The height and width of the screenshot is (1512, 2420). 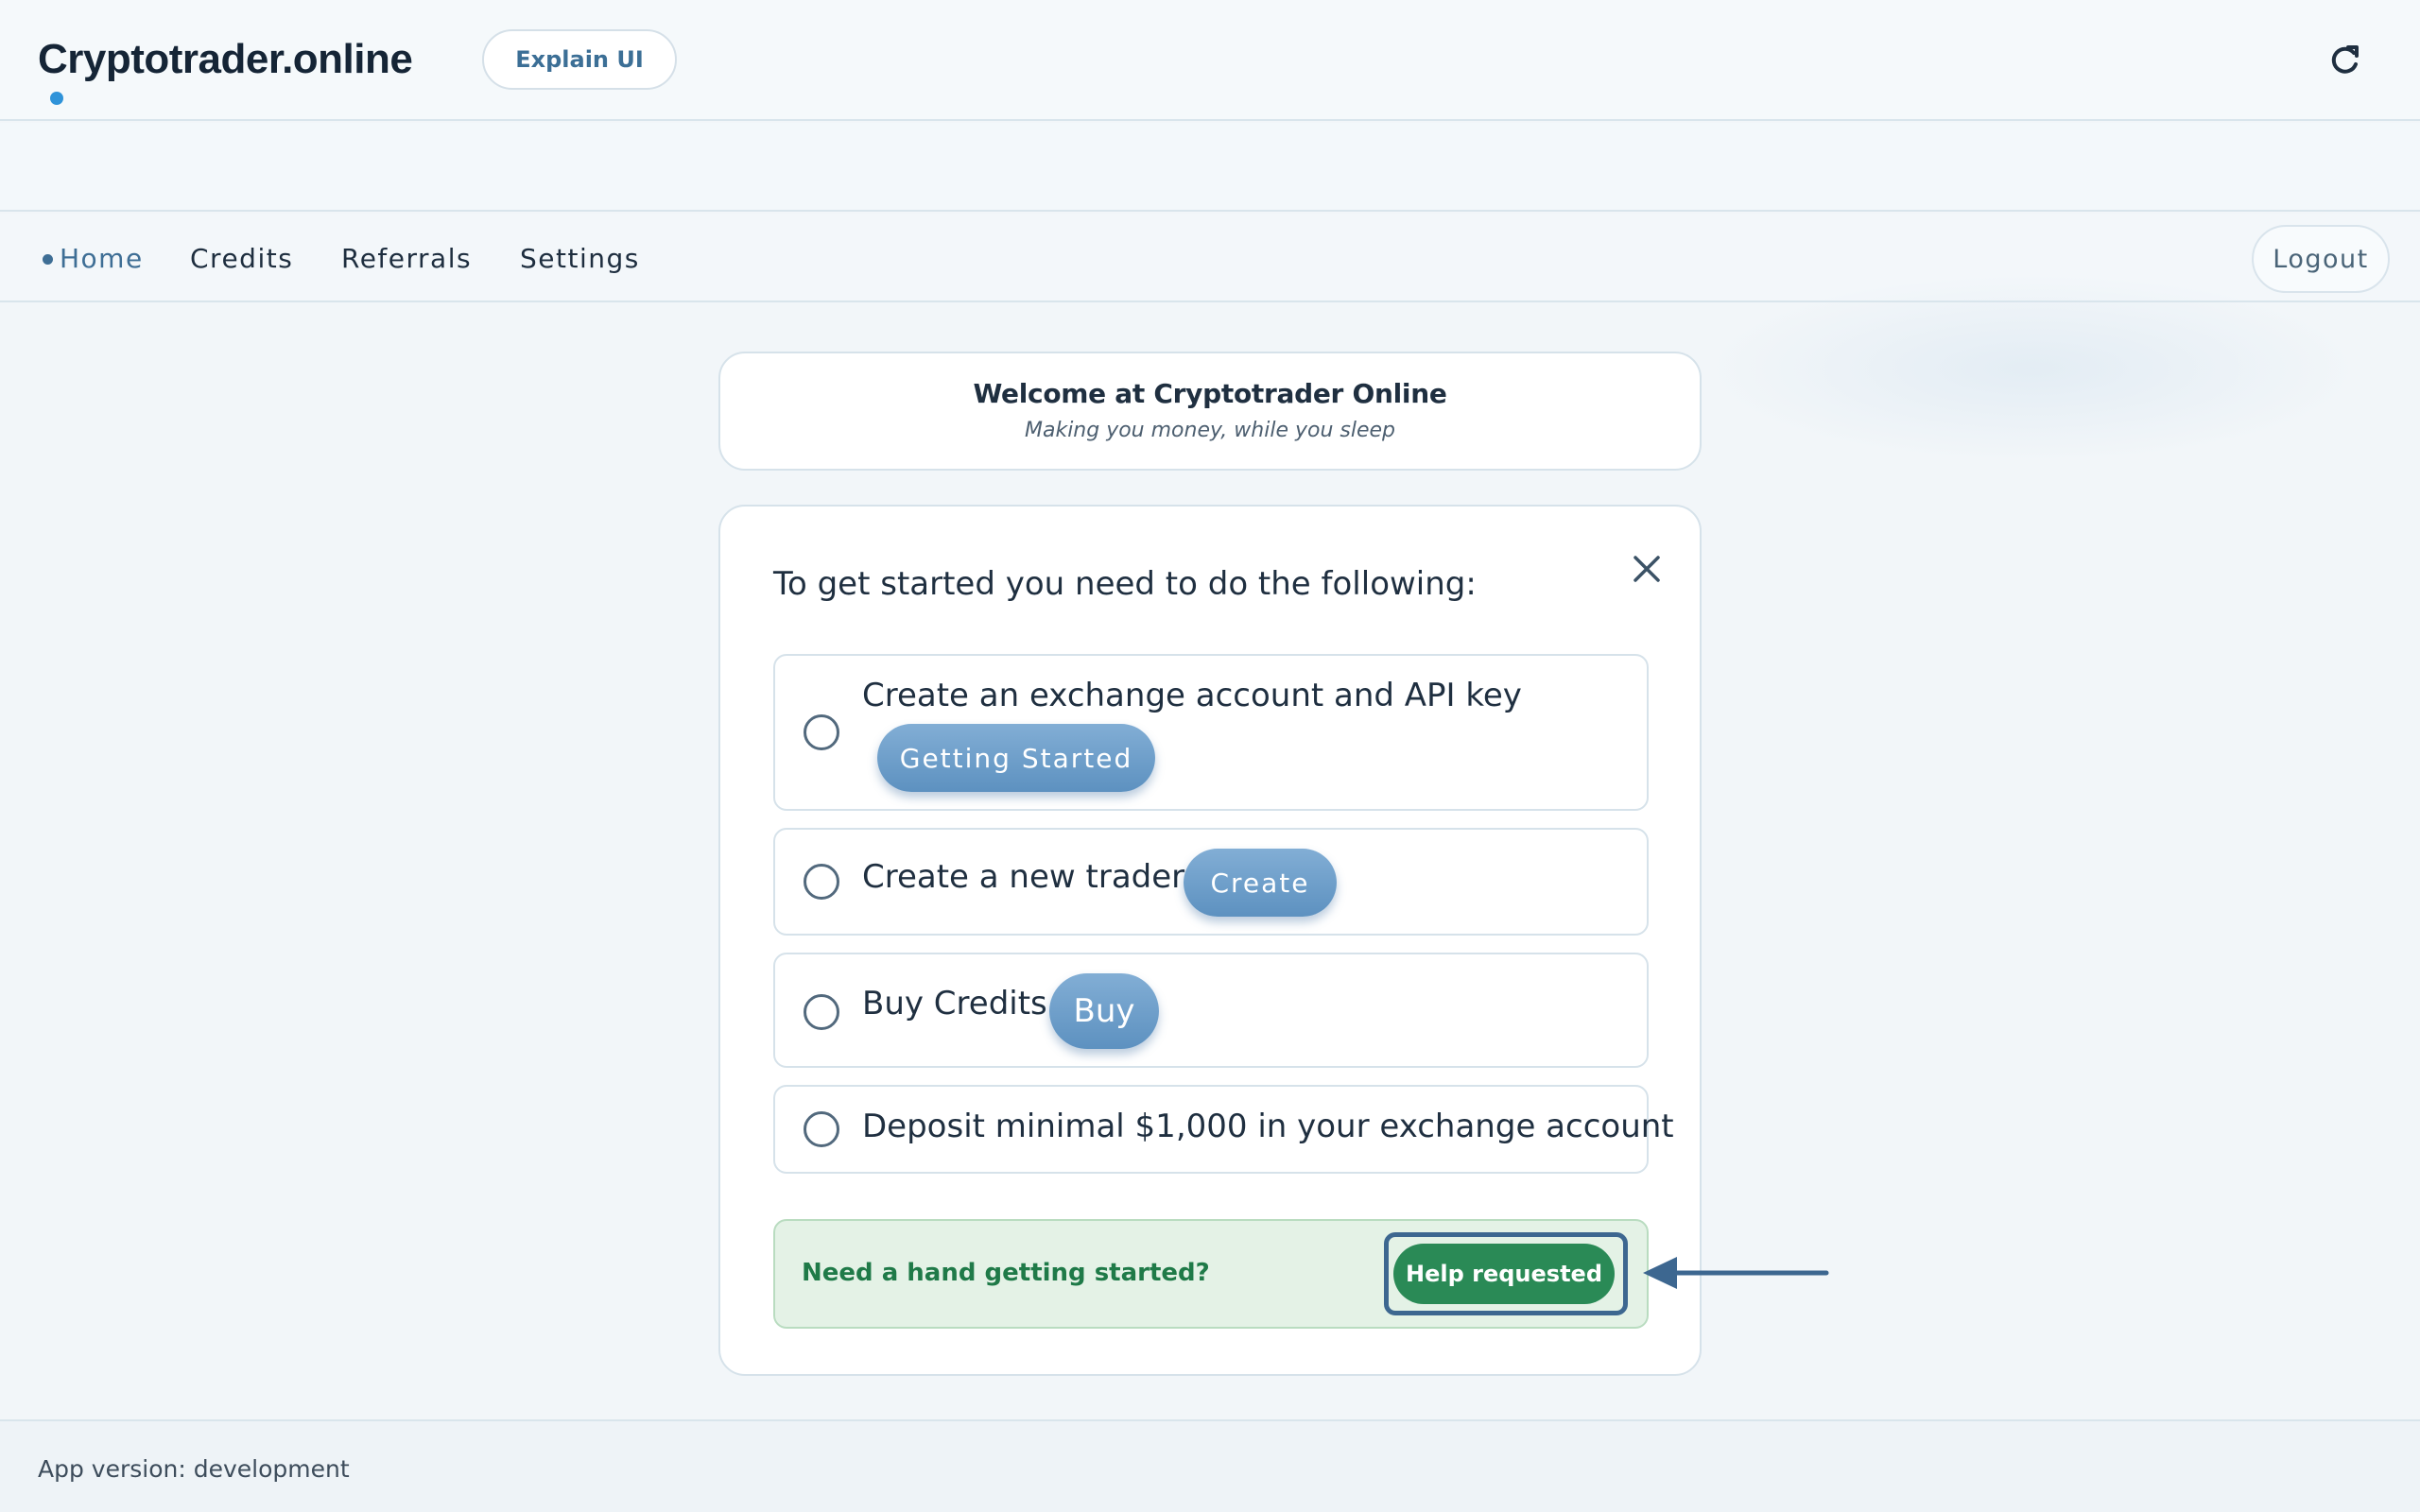 I want to click on nav-item-referrals: Referrals, so click(x=407, y=258).